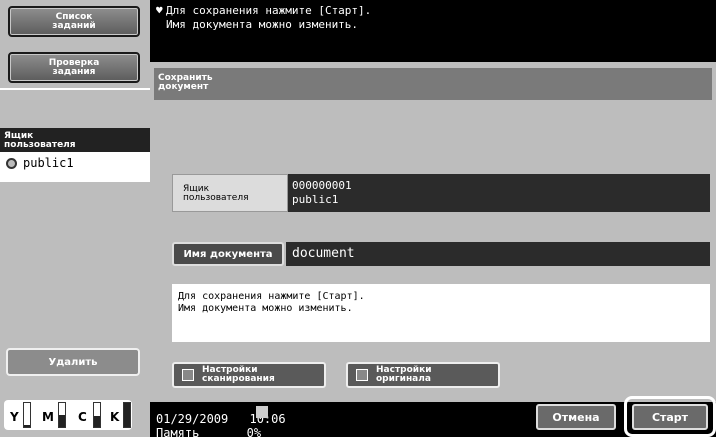 The height and width of the screenshot is (437, 716). I want to click on user-box-value: 000000001 public1, so click(499, 193).